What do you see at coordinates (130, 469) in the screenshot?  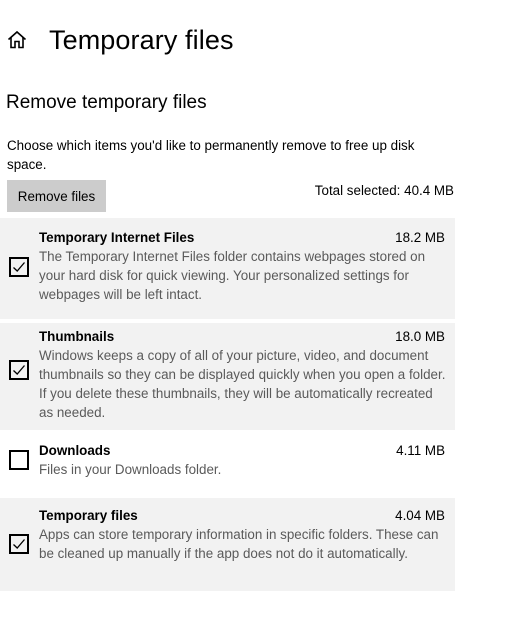 I see `item-description: Files in your Downloads folder.` at bounding box center [130, 469].